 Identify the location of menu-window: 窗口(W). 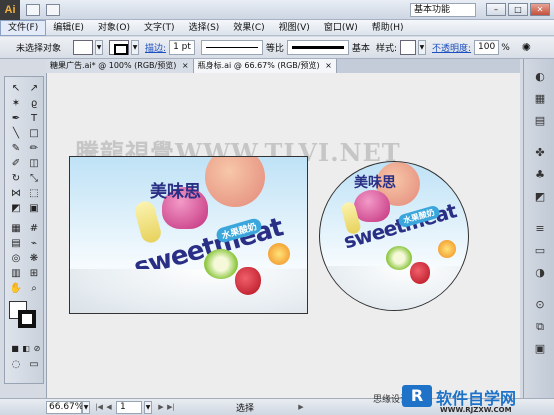
(341, 28).